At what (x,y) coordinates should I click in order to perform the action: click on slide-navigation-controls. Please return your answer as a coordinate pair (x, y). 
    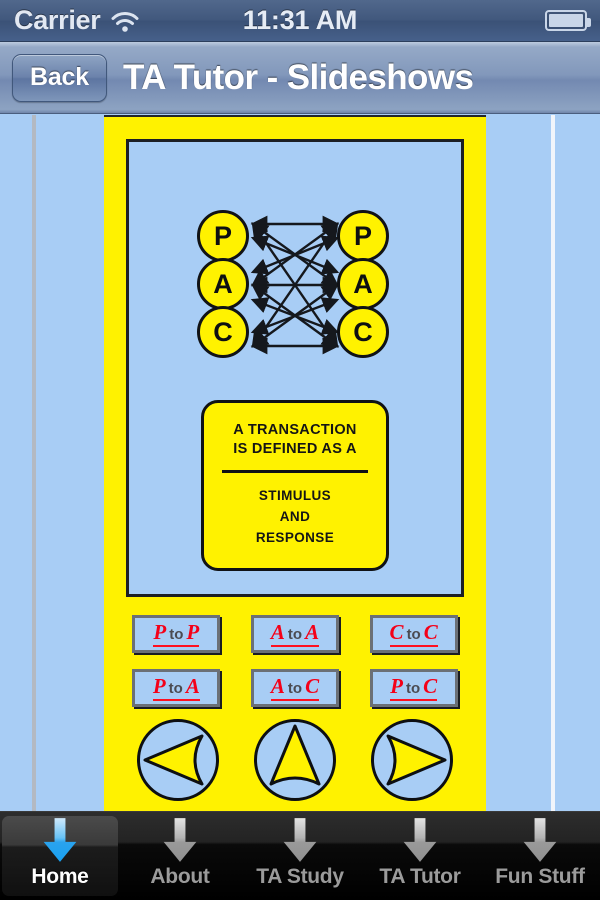
    Looking at the image, I should click on (295, 760).